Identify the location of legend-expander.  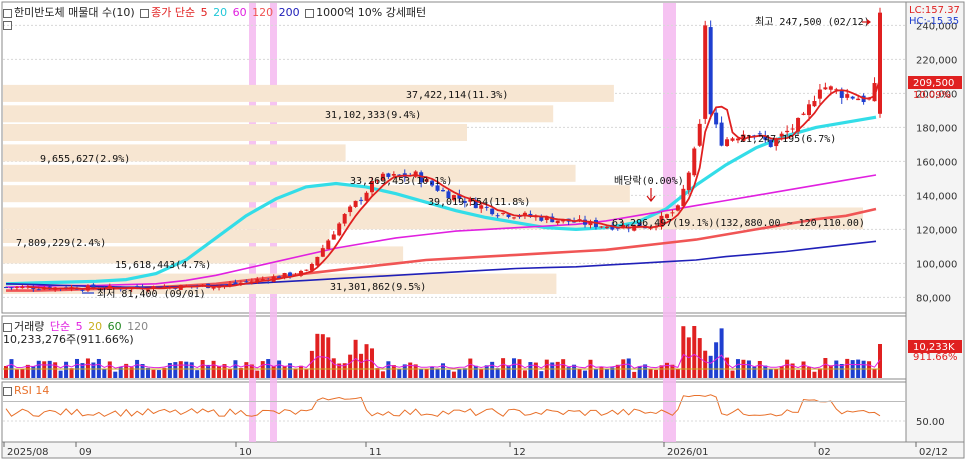
(8, 24).